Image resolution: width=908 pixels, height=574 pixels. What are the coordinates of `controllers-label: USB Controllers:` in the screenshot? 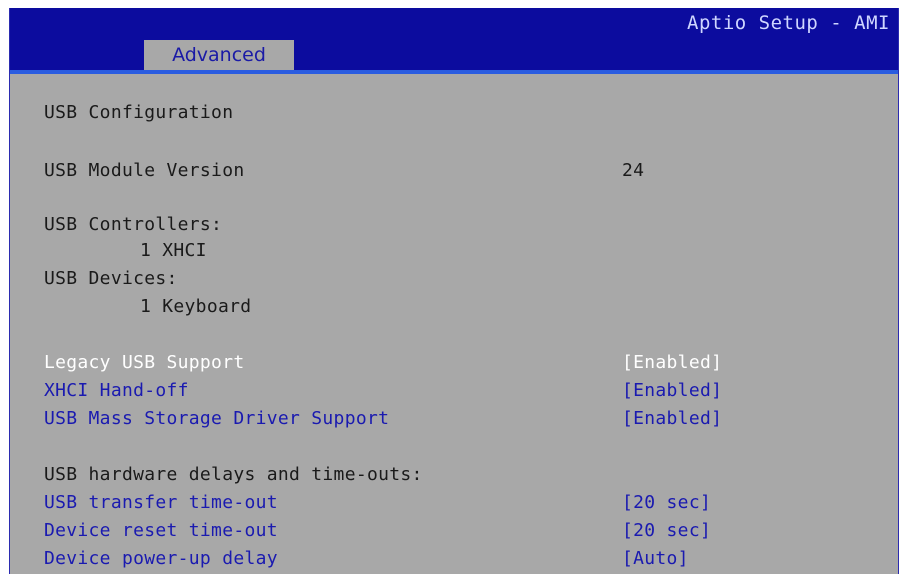 It's located at (133, 224).